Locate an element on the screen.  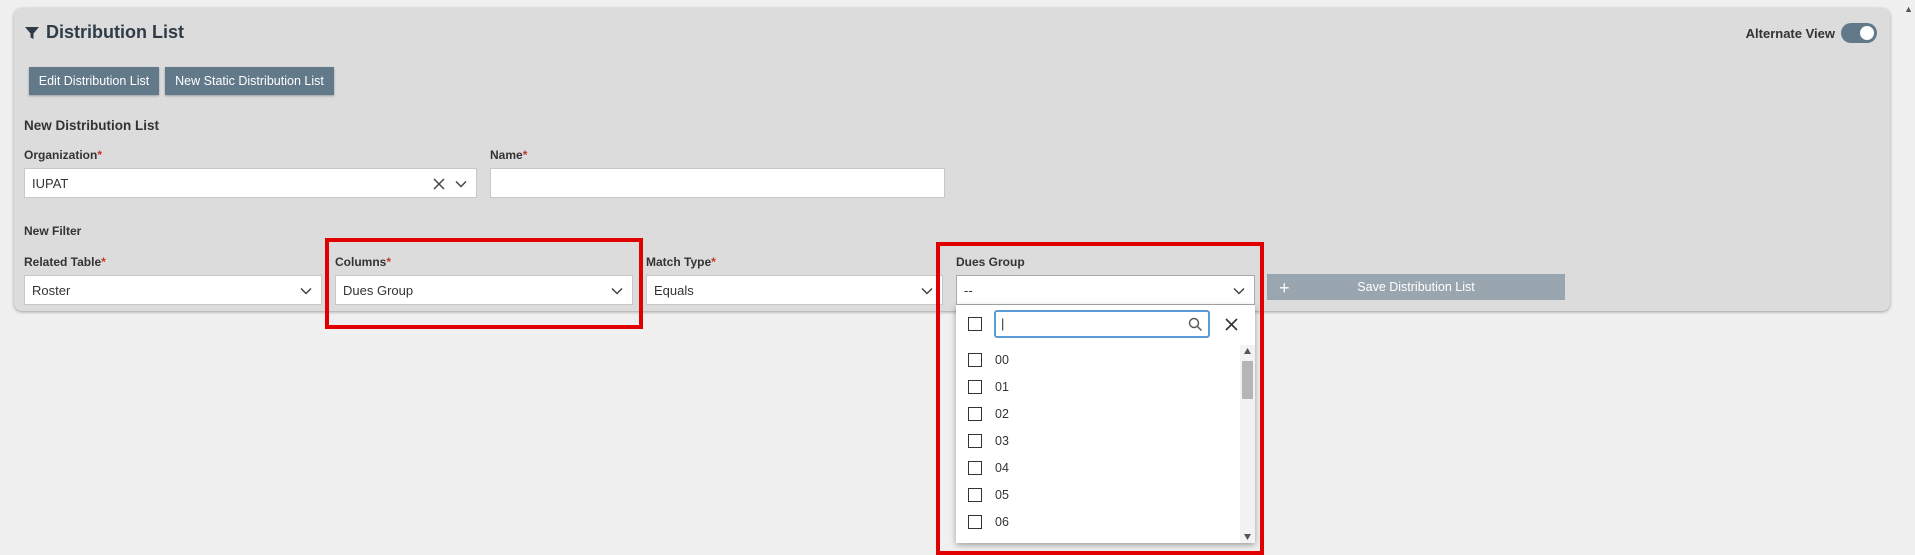
alternate-view-control: Alternate View is located at coordinates (1811, 33).